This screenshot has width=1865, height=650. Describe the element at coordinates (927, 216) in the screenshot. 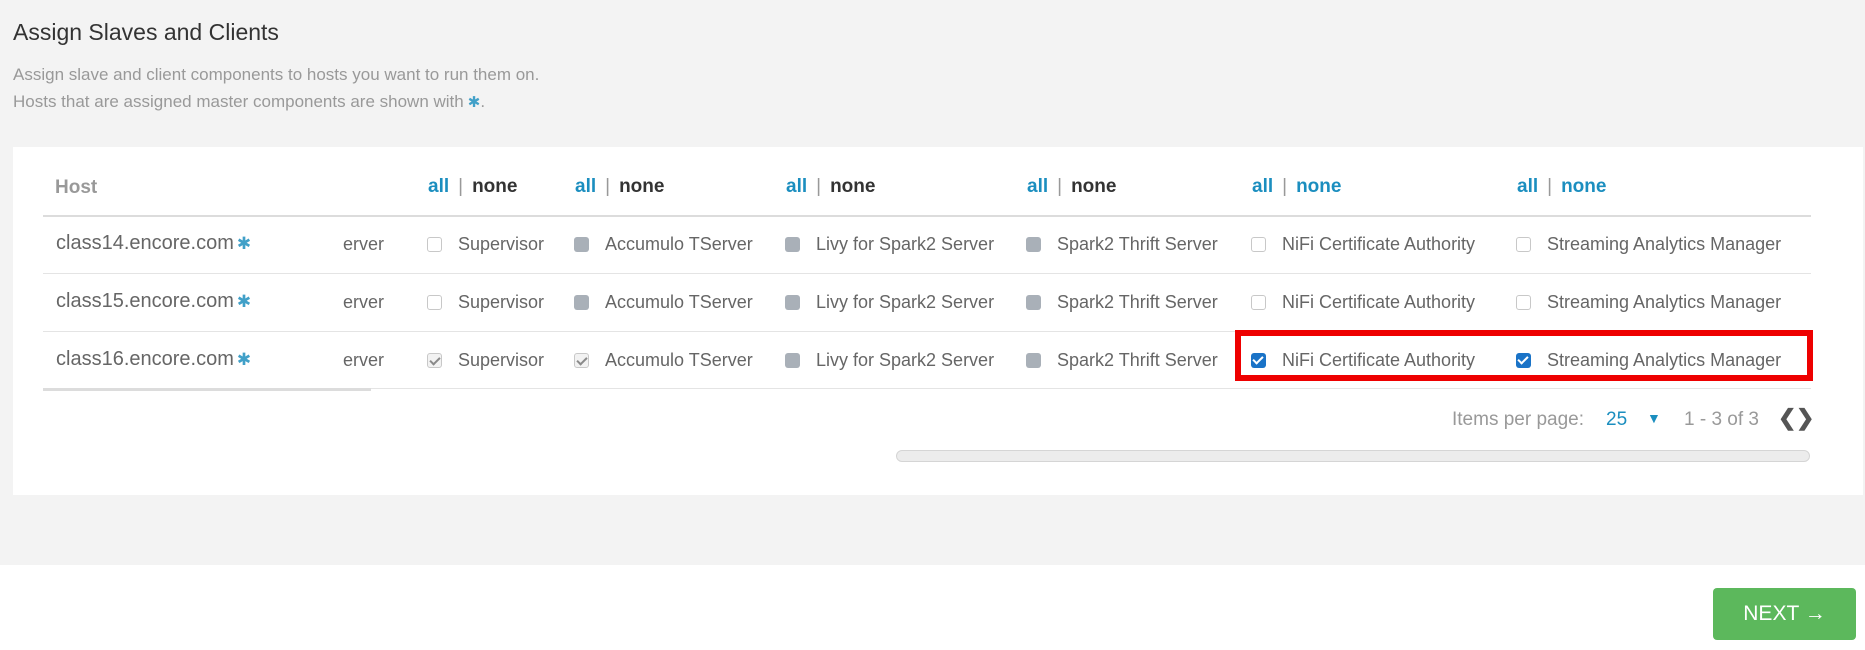

I see `header-divider` at that location.